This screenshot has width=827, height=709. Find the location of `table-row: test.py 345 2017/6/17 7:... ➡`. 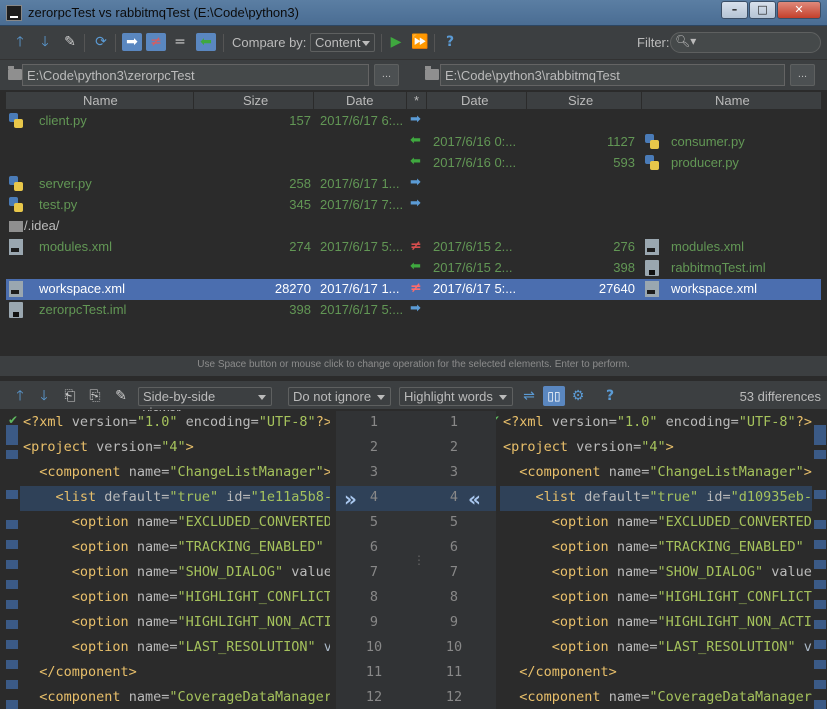

table-row: test.py 345 2017/6/17 7:... ➡ is located at coordinates (413, 205).